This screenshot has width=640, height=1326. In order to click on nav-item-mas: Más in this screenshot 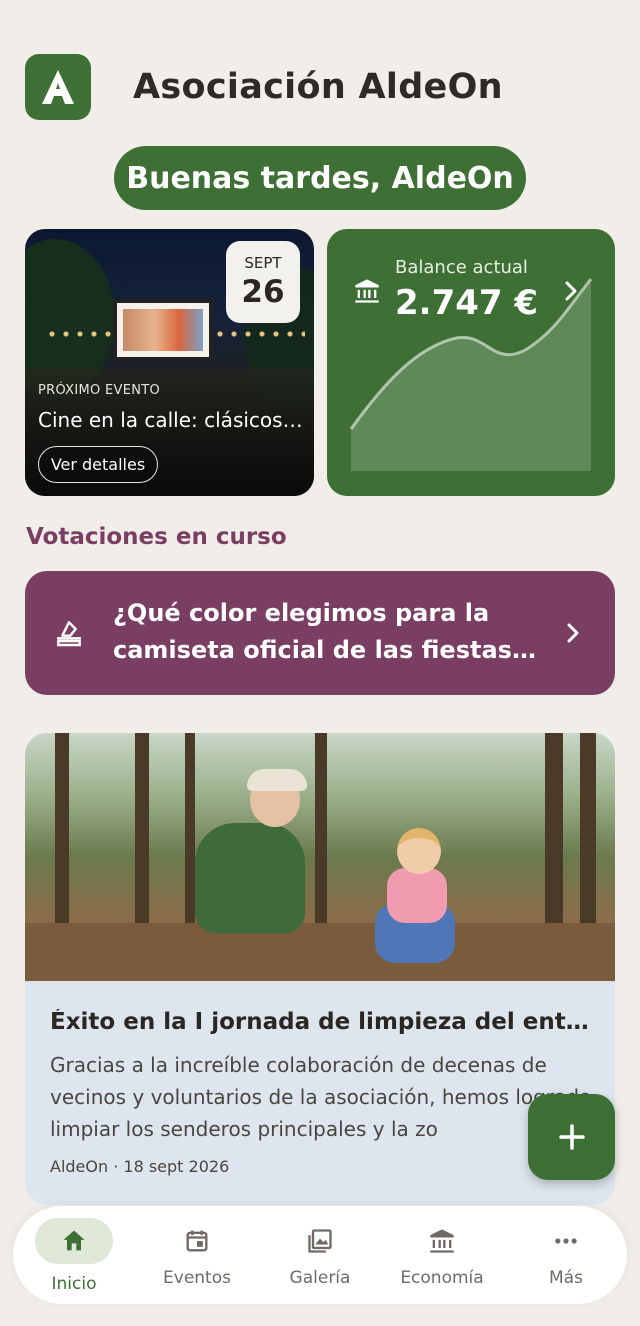, I will do `click(566, 1258)`.